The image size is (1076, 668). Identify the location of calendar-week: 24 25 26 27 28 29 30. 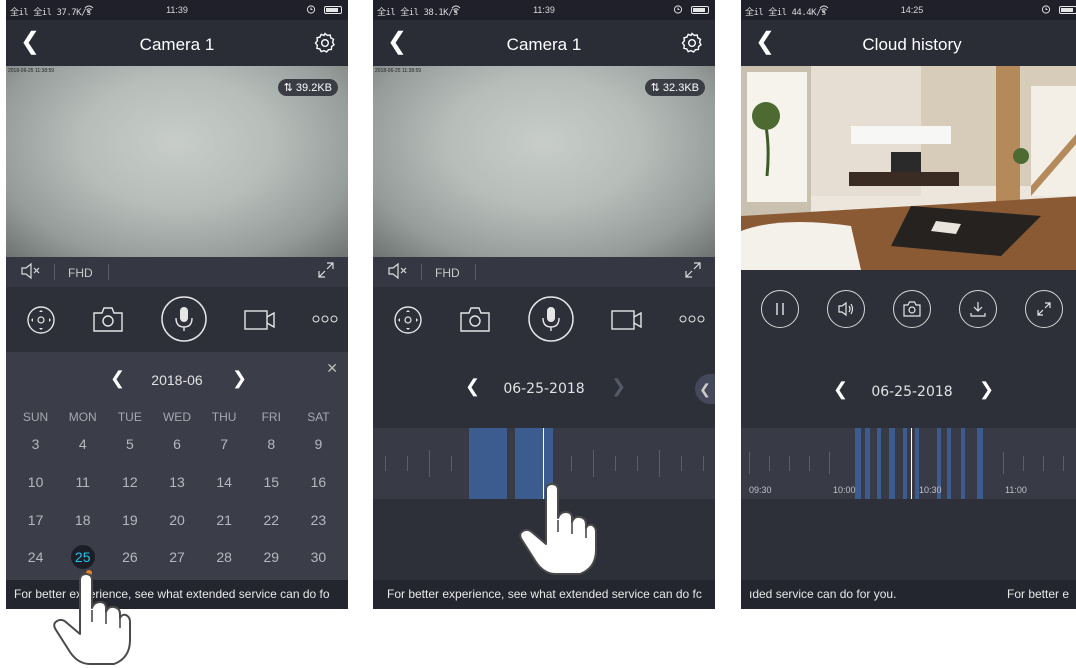
(177, 557).